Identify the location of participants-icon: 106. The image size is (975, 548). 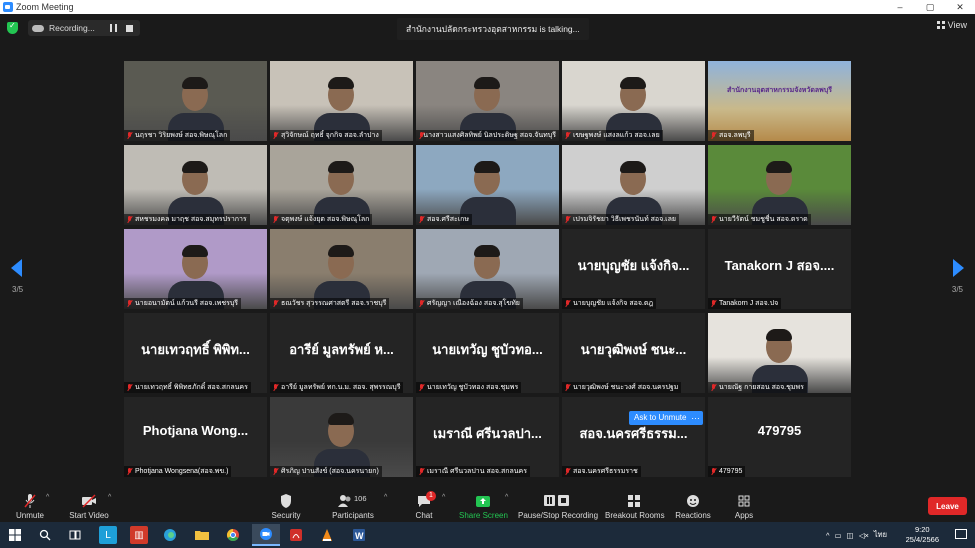
(353, 501).